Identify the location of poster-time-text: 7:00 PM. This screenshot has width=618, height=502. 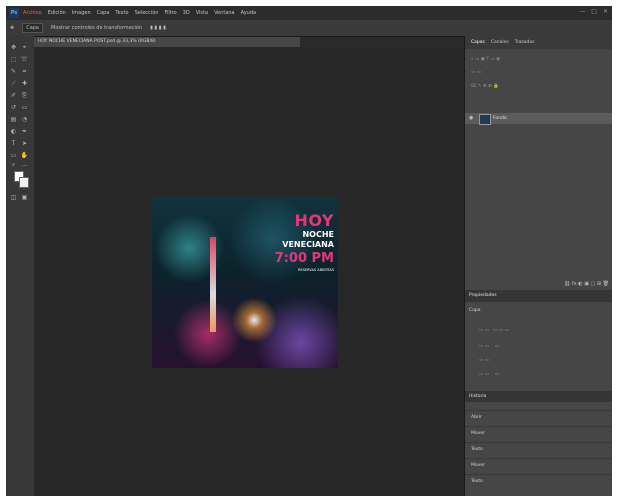
(304, 258).